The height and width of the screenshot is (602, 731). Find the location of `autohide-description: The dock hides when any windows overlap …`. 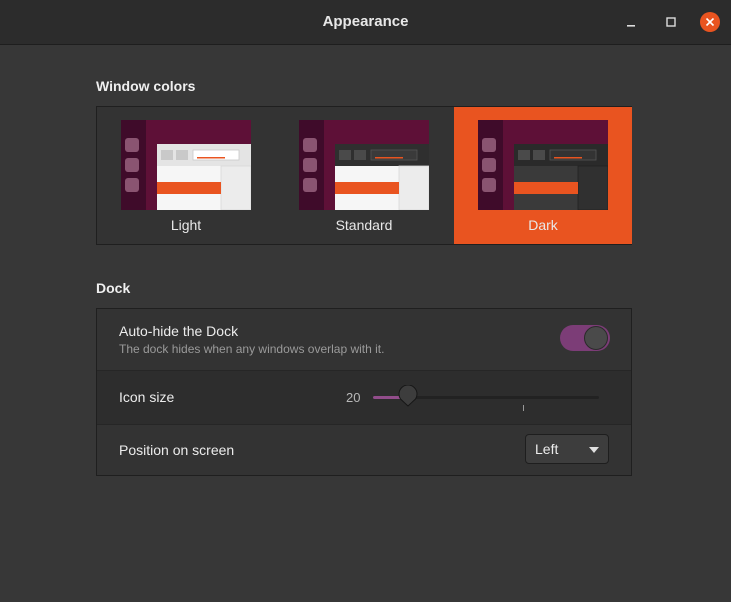

autohide-description: The dock hides when any windows overlap … is located at coordinates (252, 349).